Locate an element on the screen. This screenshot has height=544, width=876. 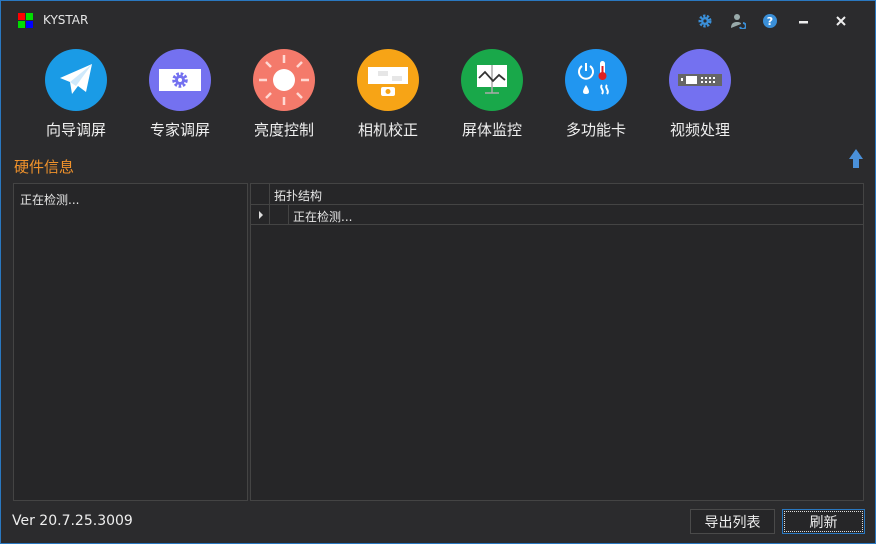
user-switch-icon is located at coordinates (738, 21).